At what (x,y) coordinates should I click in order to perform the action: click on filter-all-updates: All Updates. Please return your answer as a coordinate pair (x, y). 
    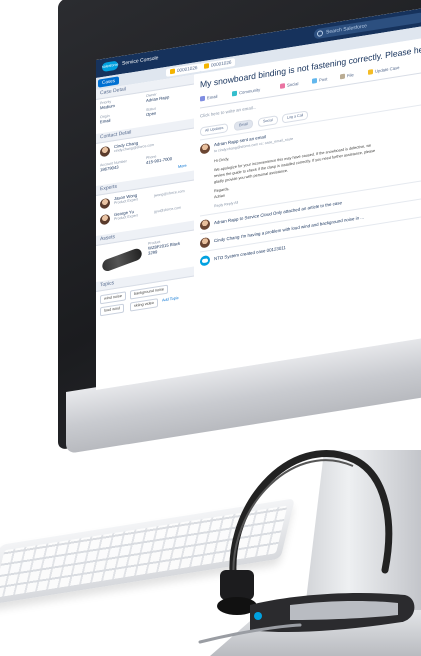
    Looking at the image, I should click on (214, 130).